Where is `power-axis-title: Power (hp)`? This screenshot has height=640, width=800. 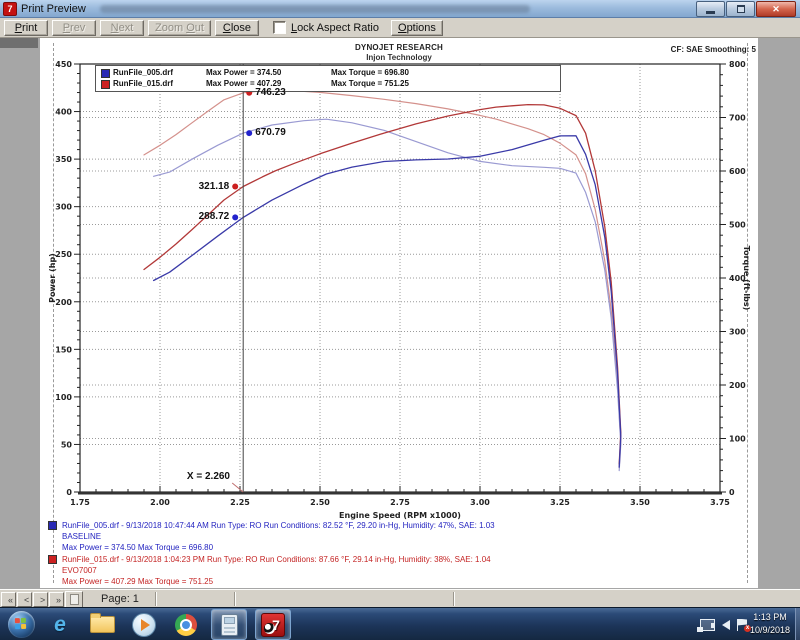 power-axis-title: Power (hp) is located at coordinates (52, 278).